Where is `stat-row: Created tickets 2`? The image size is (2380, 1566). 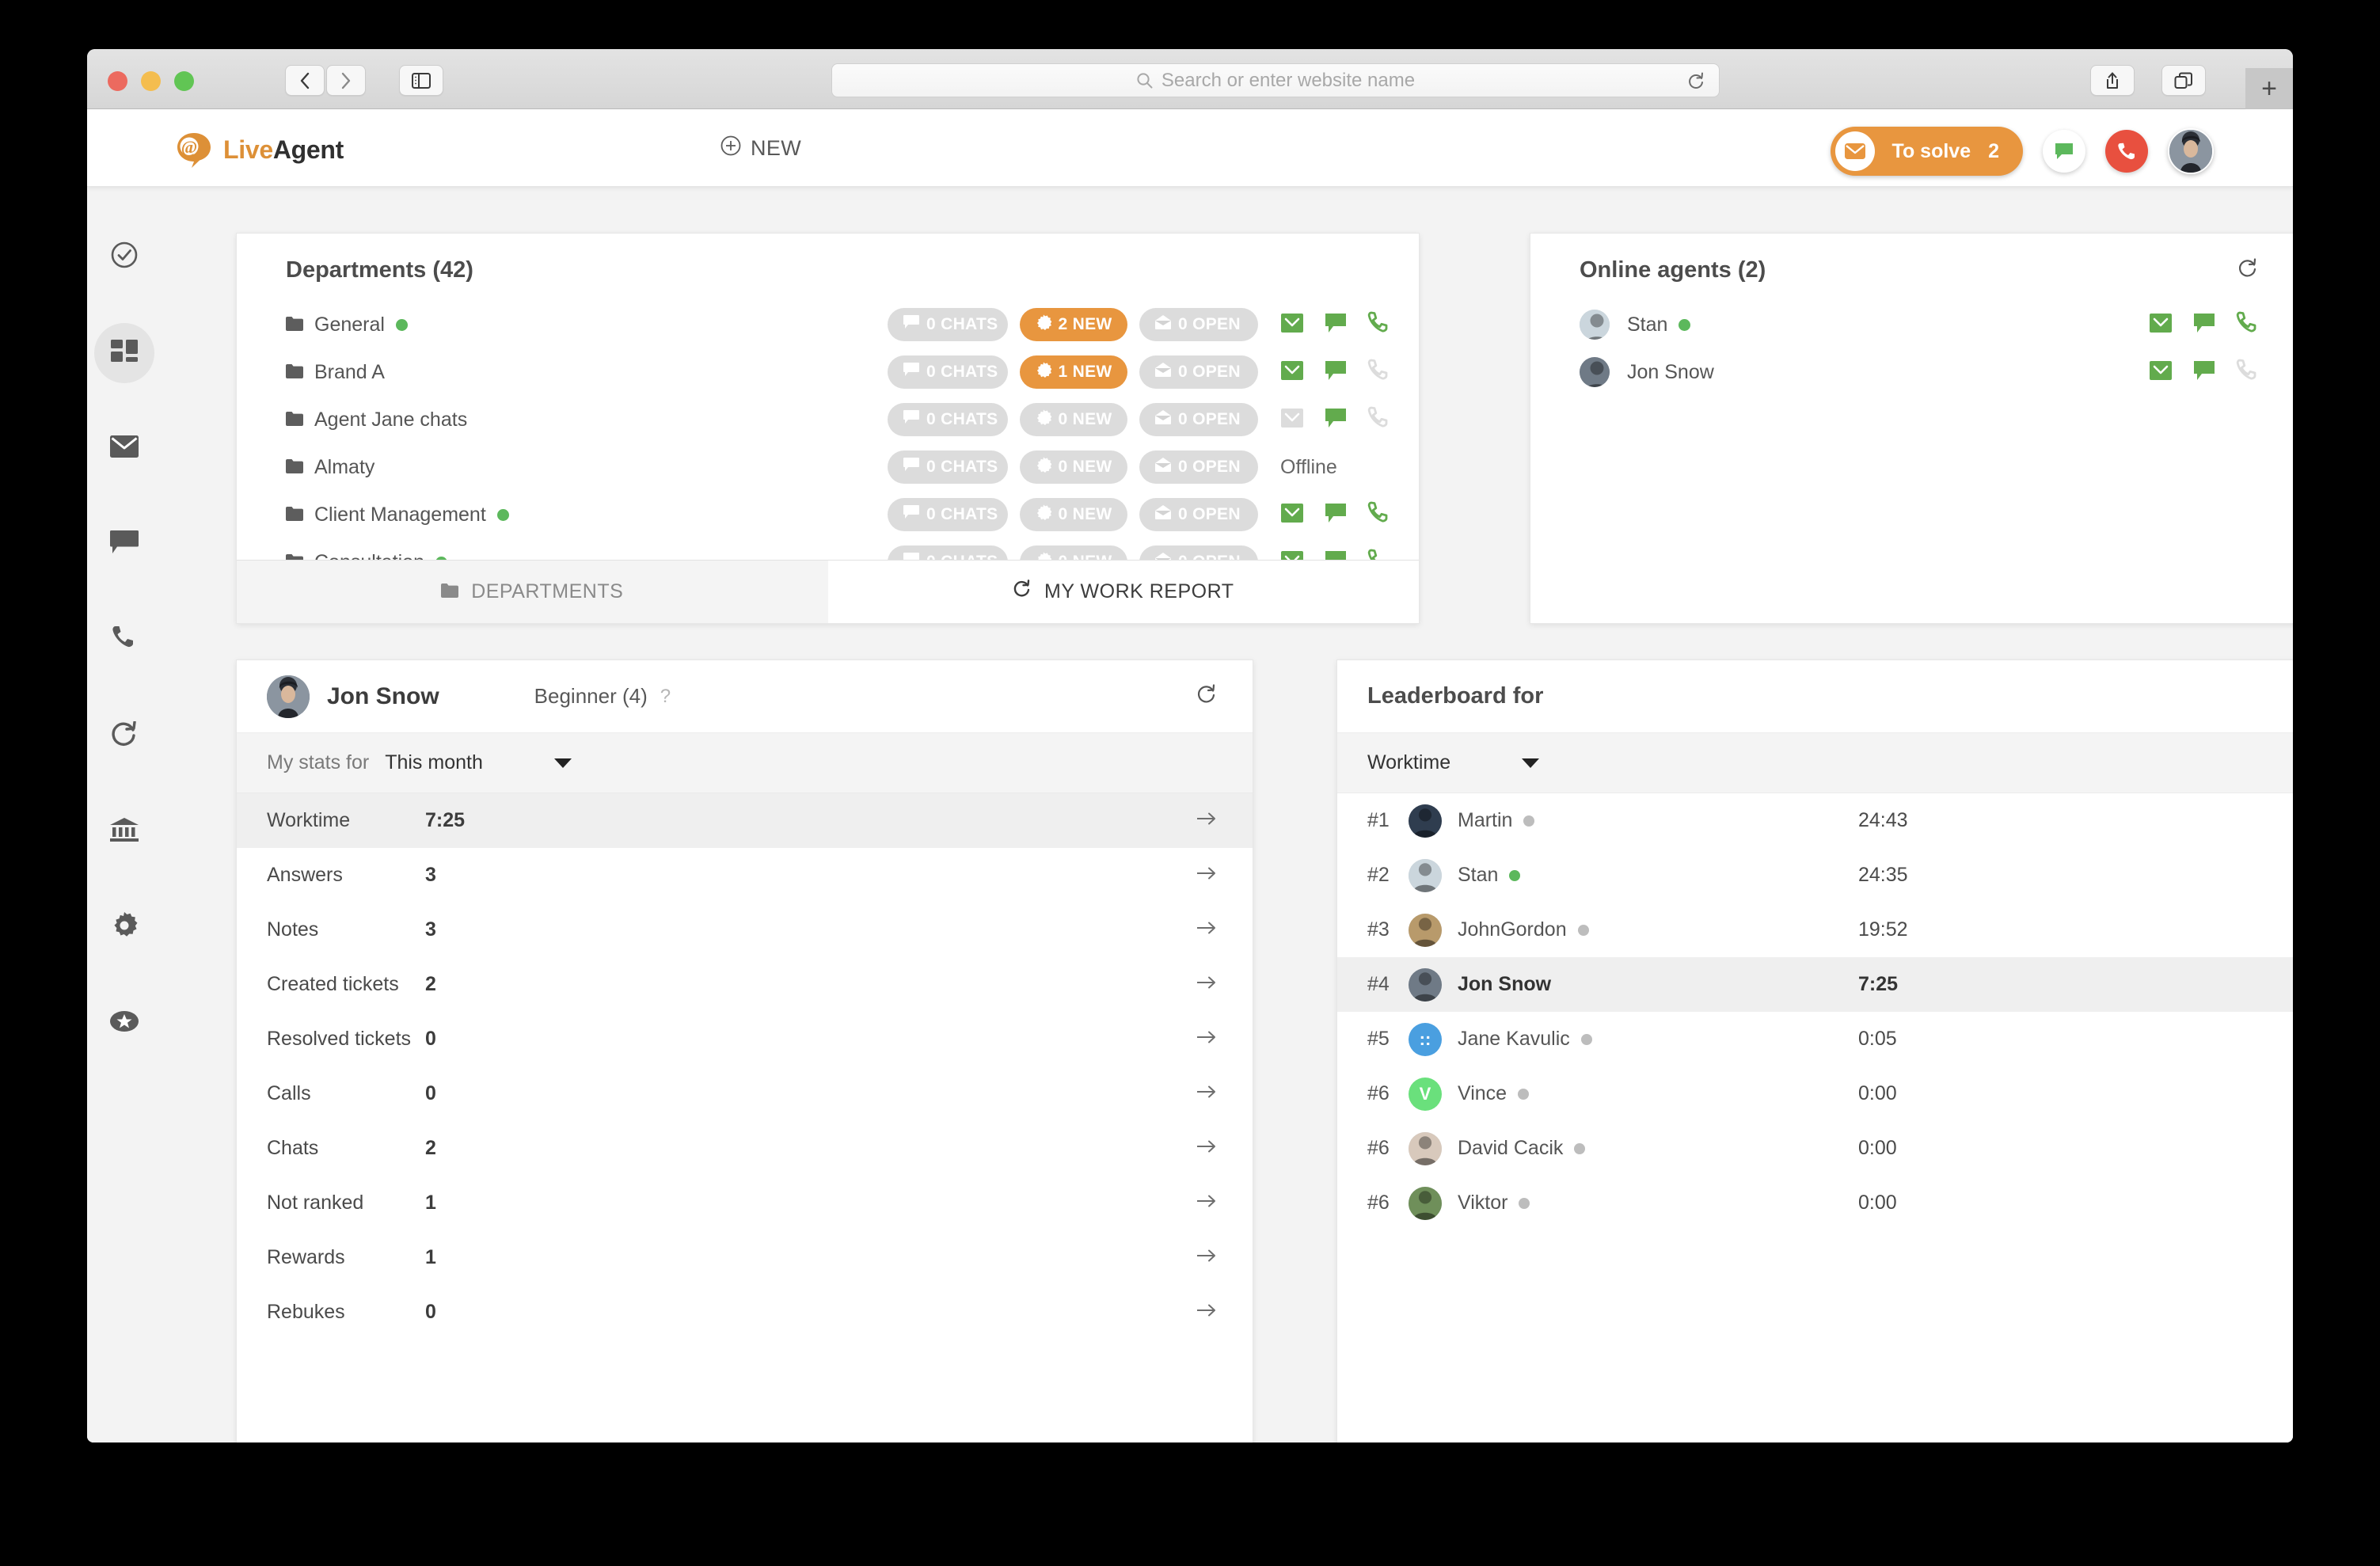 stat-row: Created tickets 2 is located at coordinates (745, 984).